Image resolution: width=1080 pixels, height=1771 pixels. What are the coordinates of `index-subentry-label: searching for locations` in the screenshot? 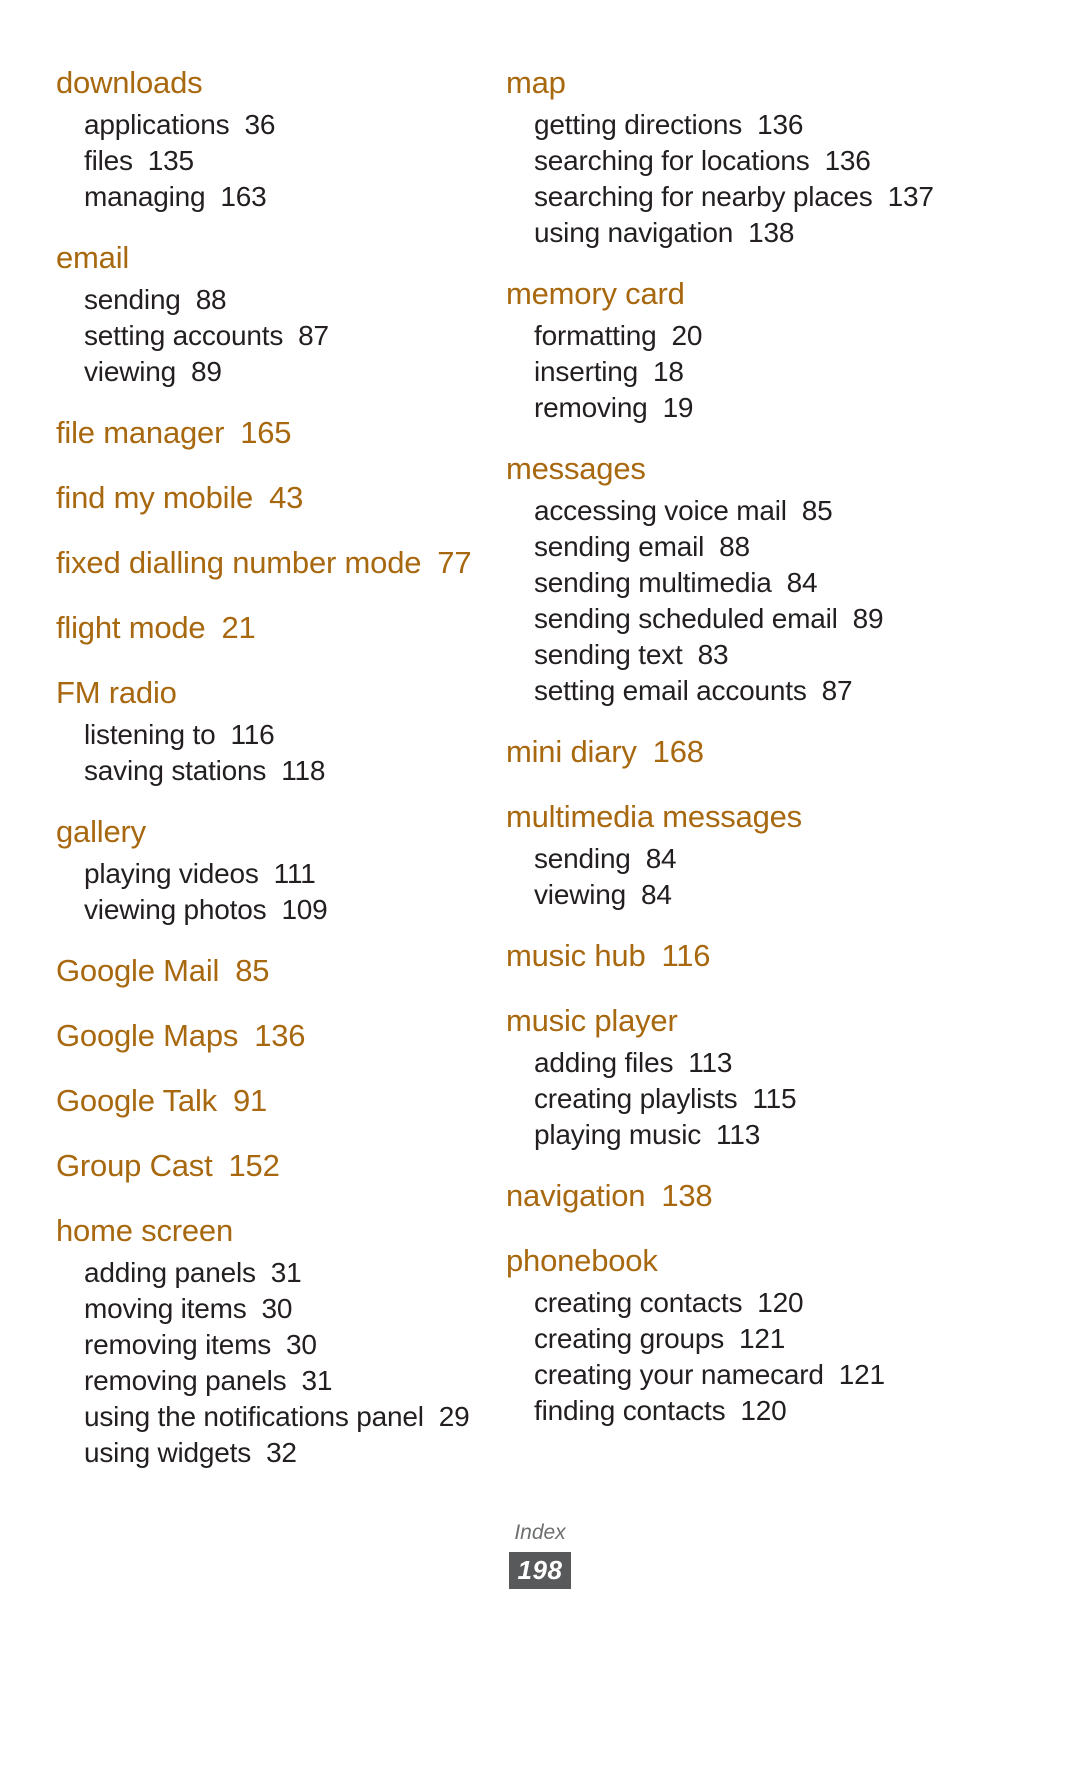 It's located at (672, 160).